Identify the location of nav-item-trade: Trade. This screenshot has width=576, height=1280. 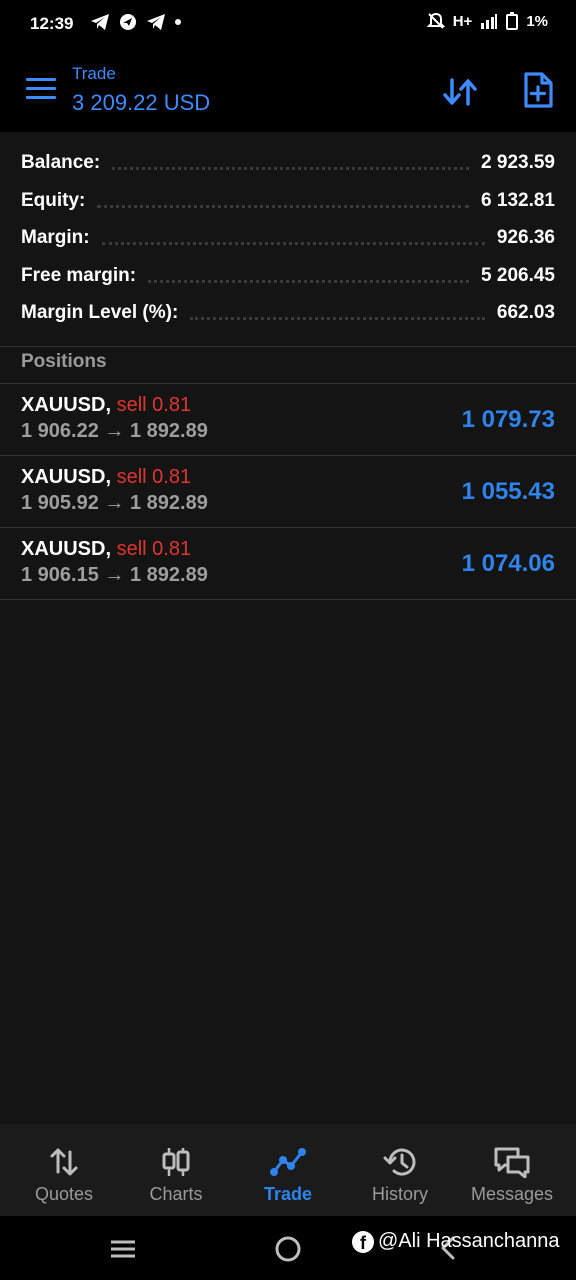
(288, 1170).